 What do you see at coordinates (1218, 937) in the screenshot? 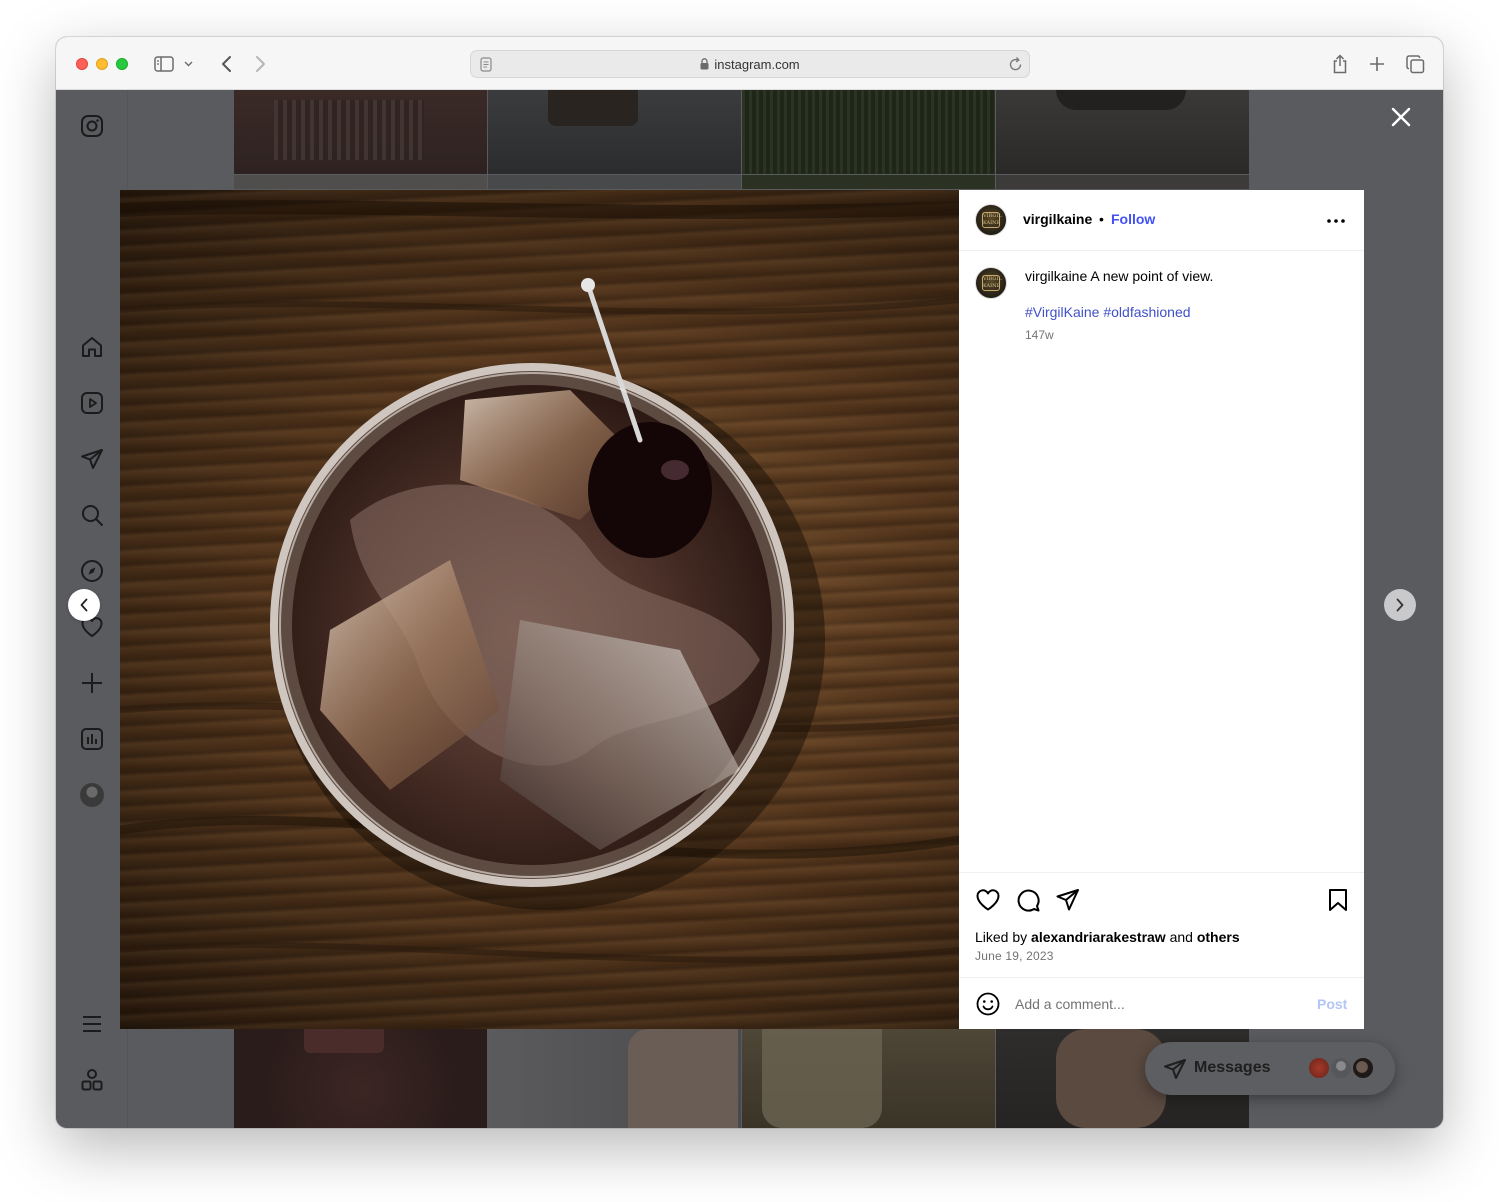
I see `liked-others: others` at bounding box center [1218, 937].